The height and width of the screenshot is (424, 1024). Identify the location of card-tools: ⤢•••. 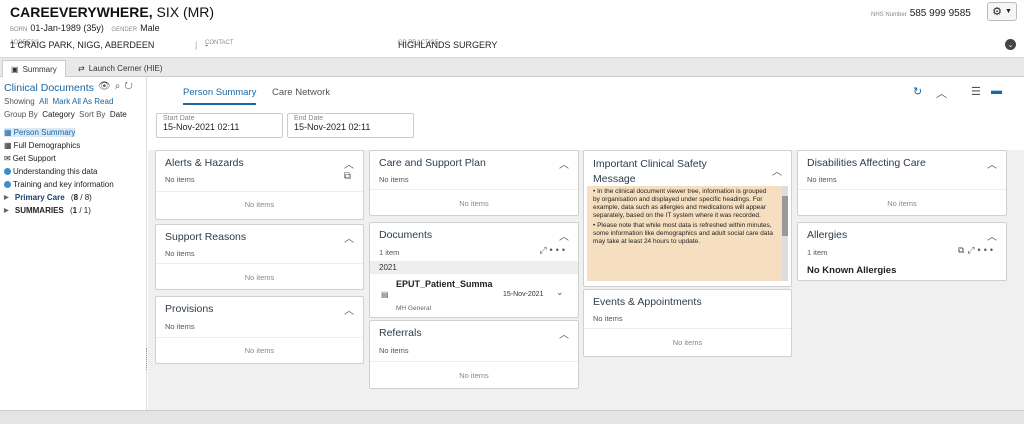
(553, 250).